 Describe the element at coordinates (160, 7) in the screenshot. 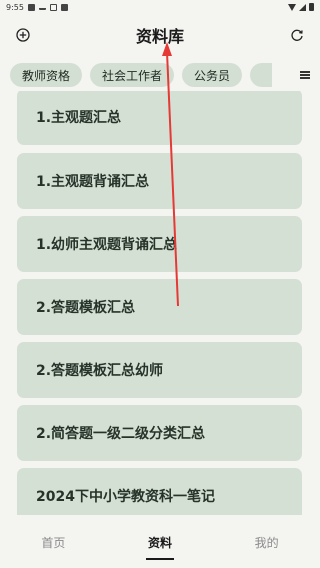

I see `status-bar: 9:55` at that location.